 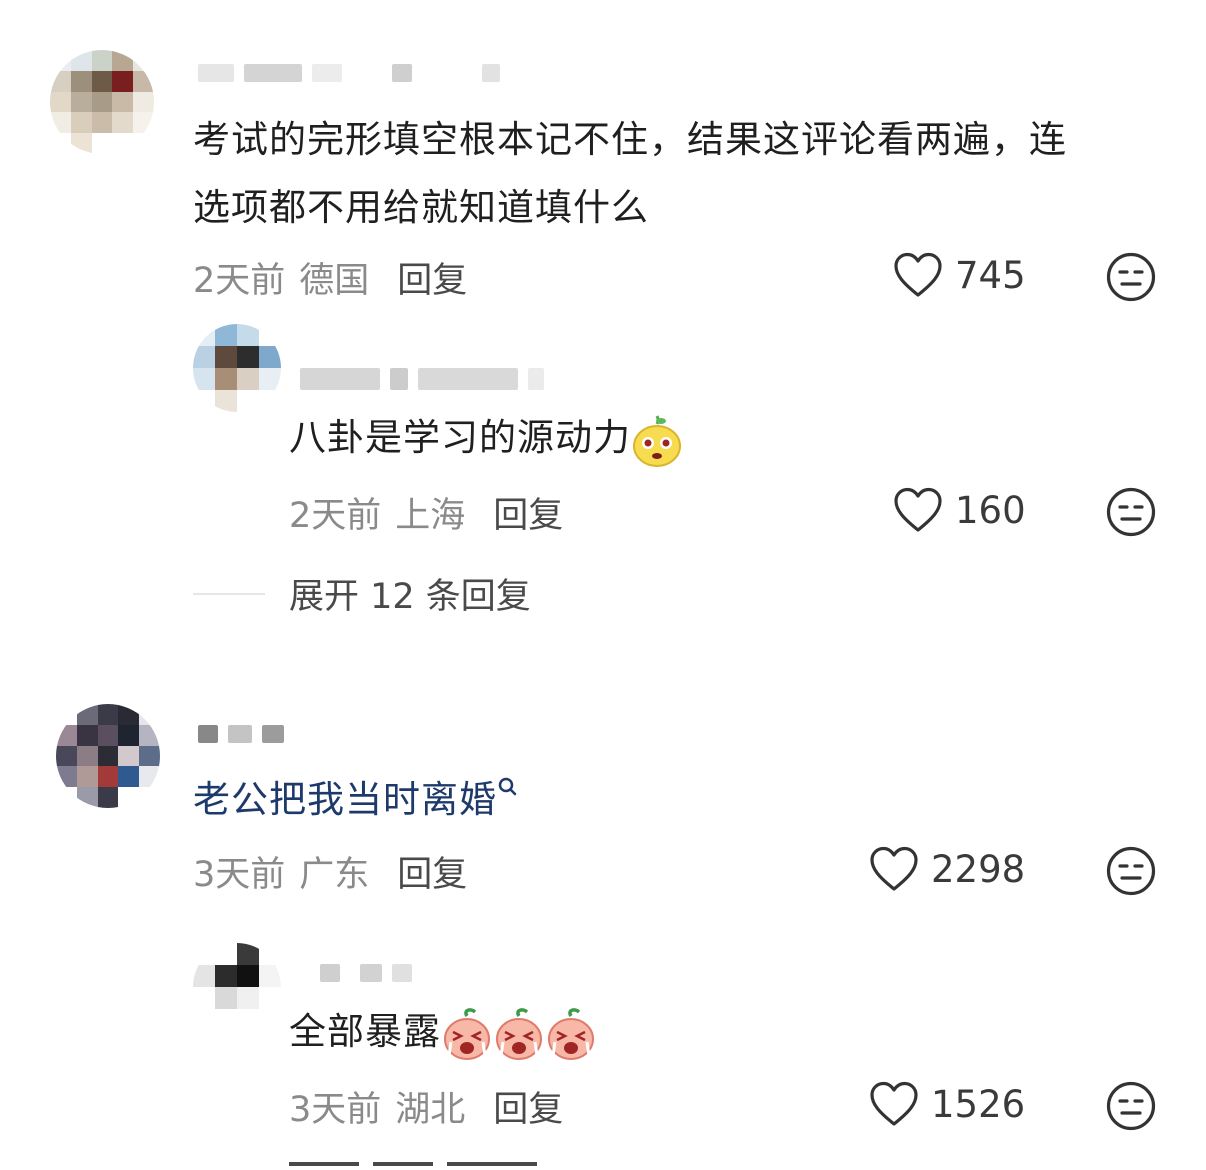 I want to click on comment-location: 广东, so click(x=334, y=875).